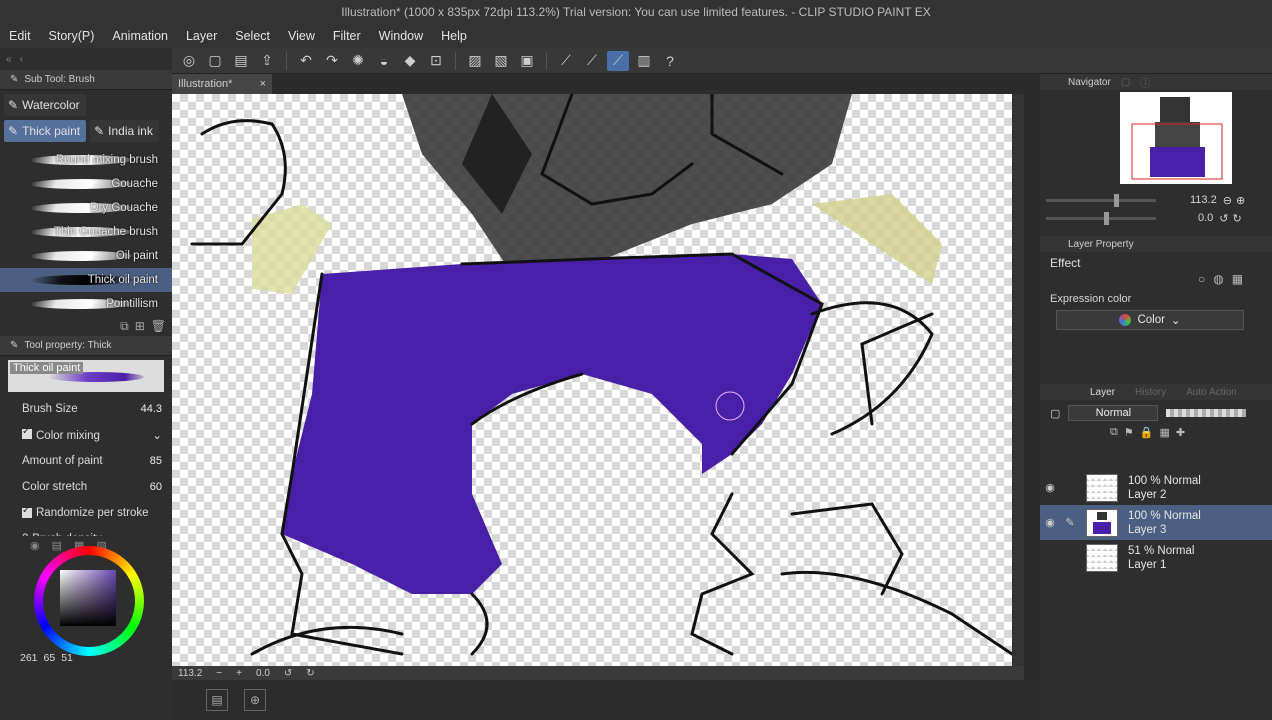  Describe the element at coordinates (156, 461) in the screenshot. I see `amount-of-paint-value: 85` at that location.